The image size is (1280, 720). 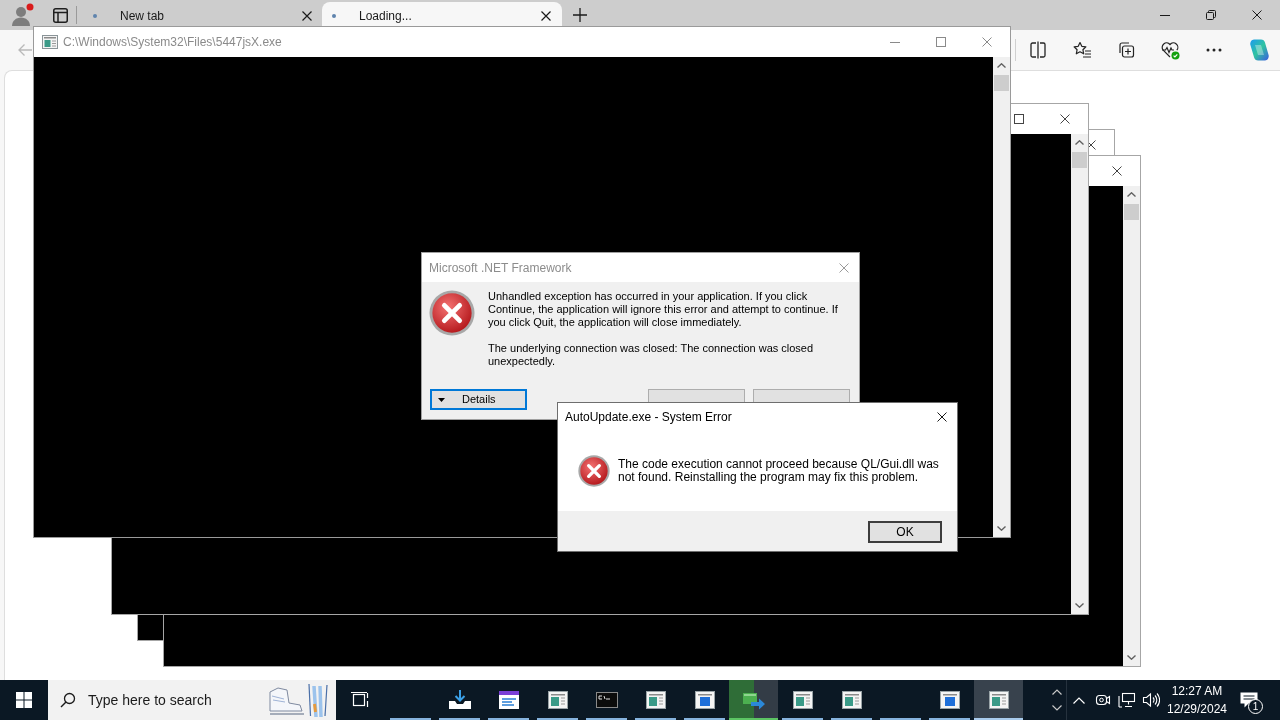 I want to click on maximize-icon, so click(x=1019, y=119).